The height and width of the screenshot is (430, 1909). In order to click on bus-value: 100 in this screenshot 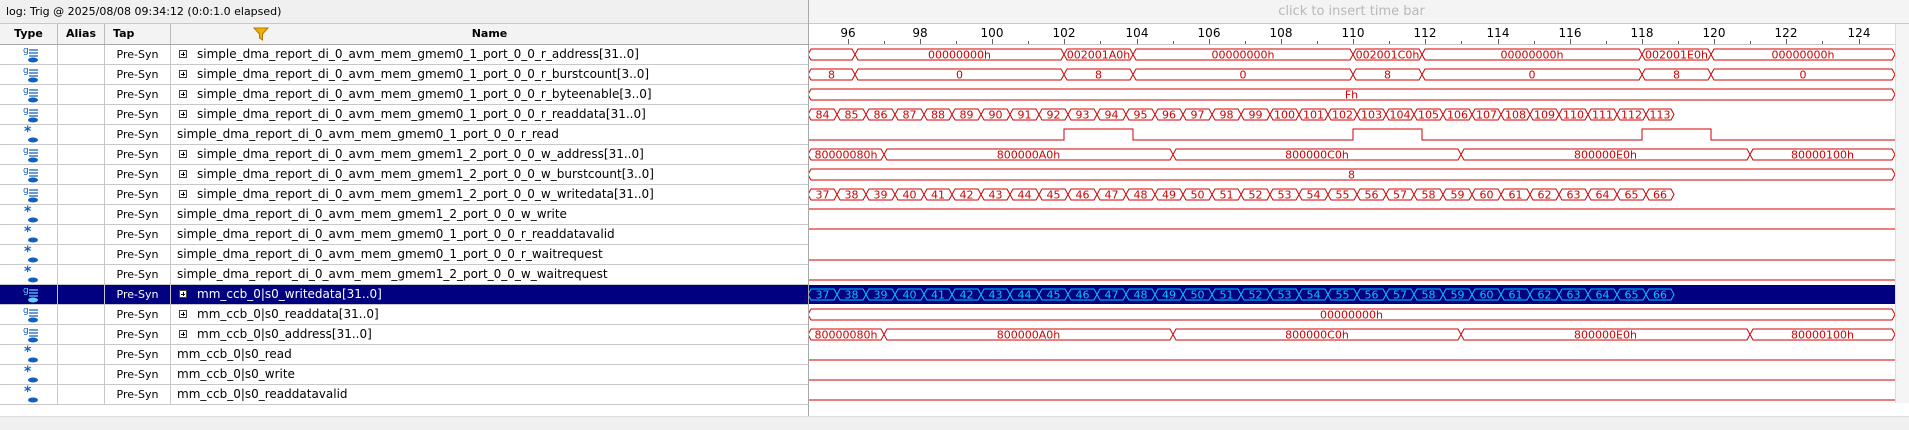, I will do `click(1284, 115)`.